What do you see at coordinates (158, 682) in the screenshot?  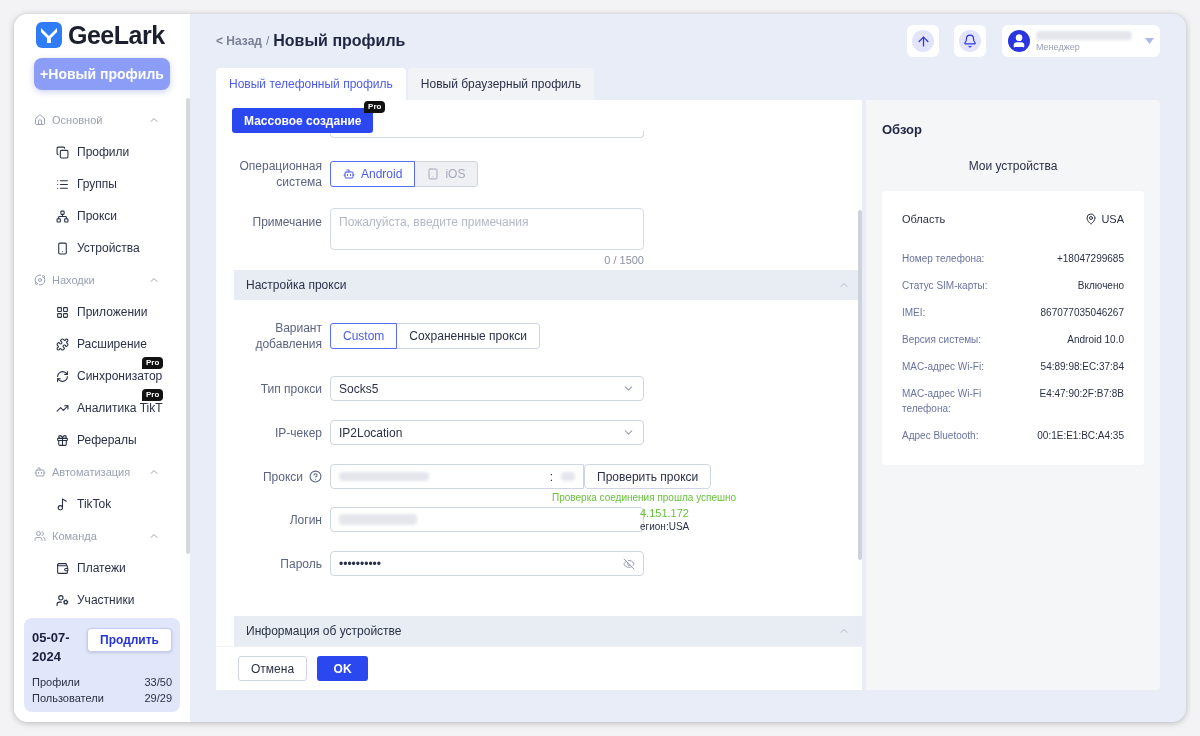 I see `stat-value: 33/50` at bounding box center [158, 682].